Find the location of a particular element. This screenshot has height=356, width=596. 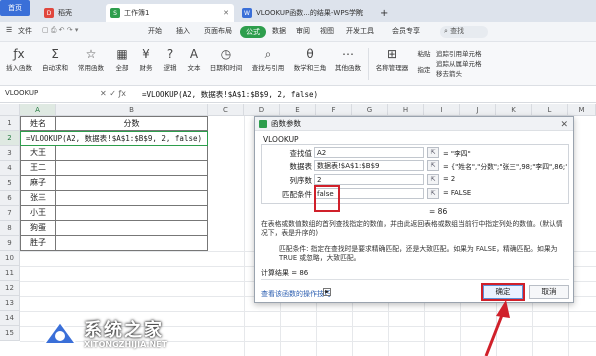

cell-B6 is located at coordinates (132, 198).